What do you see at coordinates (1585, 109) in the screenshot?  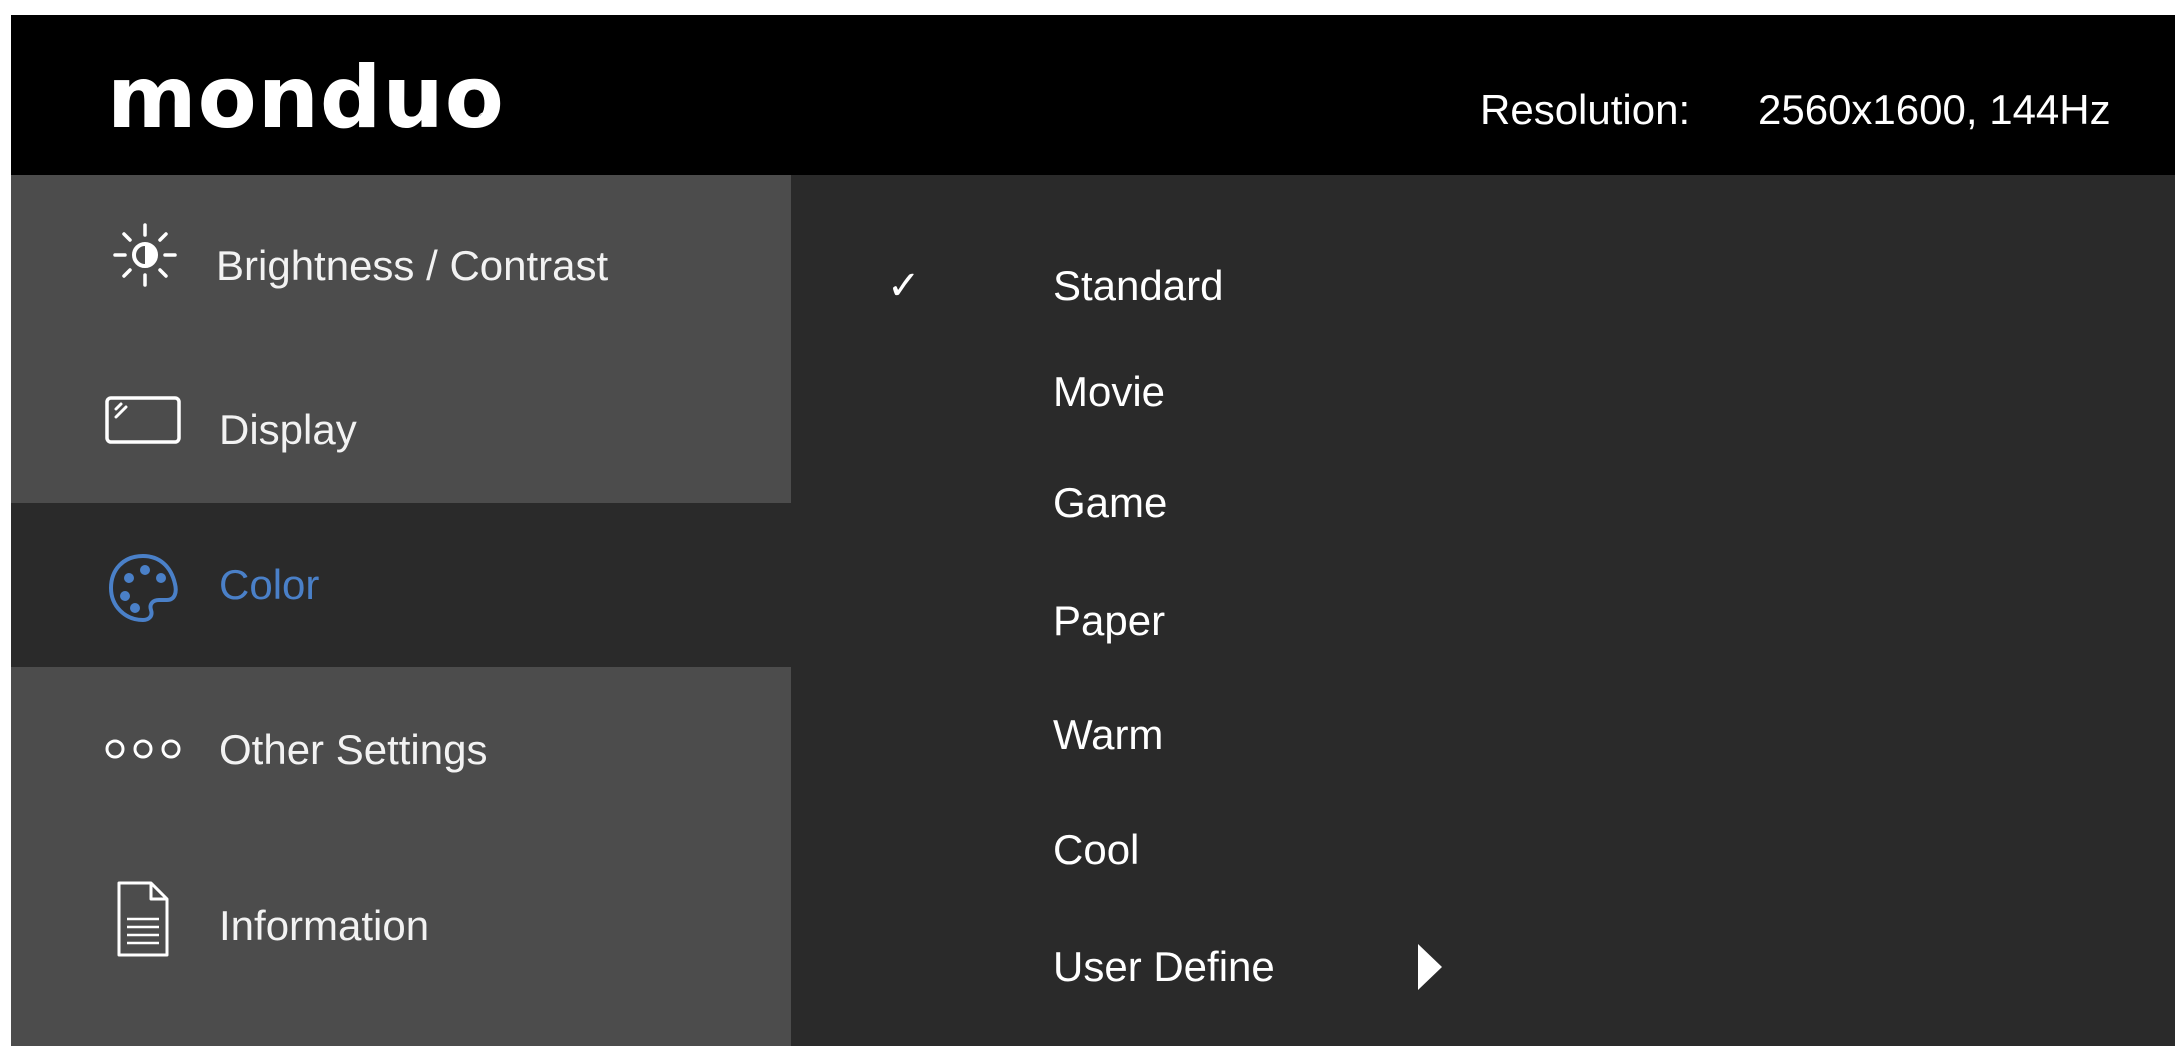 I see `resolution-label: Resolution:` at bounding box center [1585, 109].